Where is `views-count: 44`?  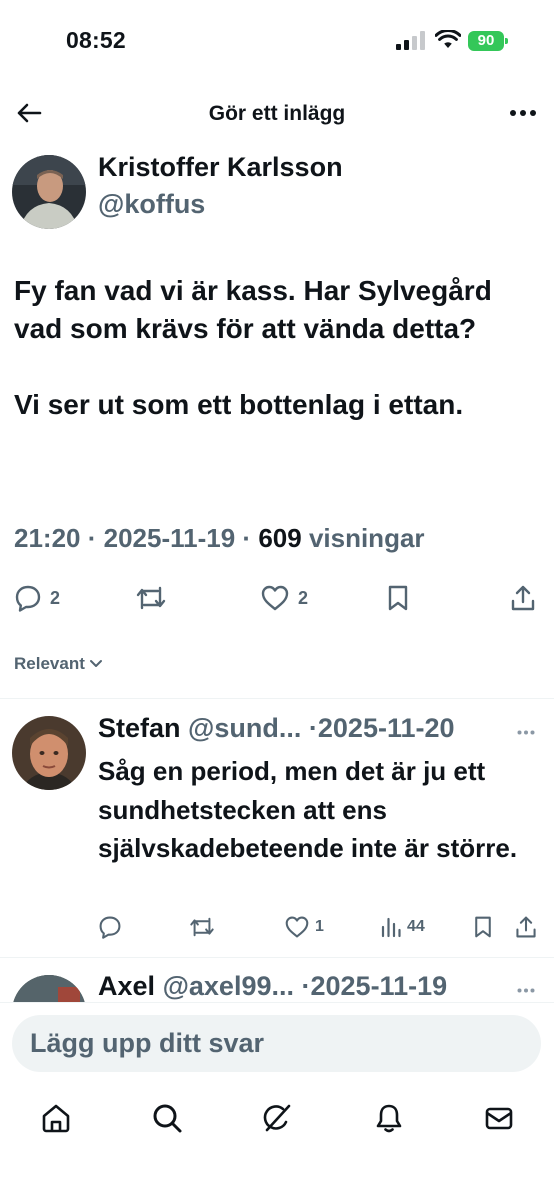
views-count: 44 is located at coordinates (416, 926).